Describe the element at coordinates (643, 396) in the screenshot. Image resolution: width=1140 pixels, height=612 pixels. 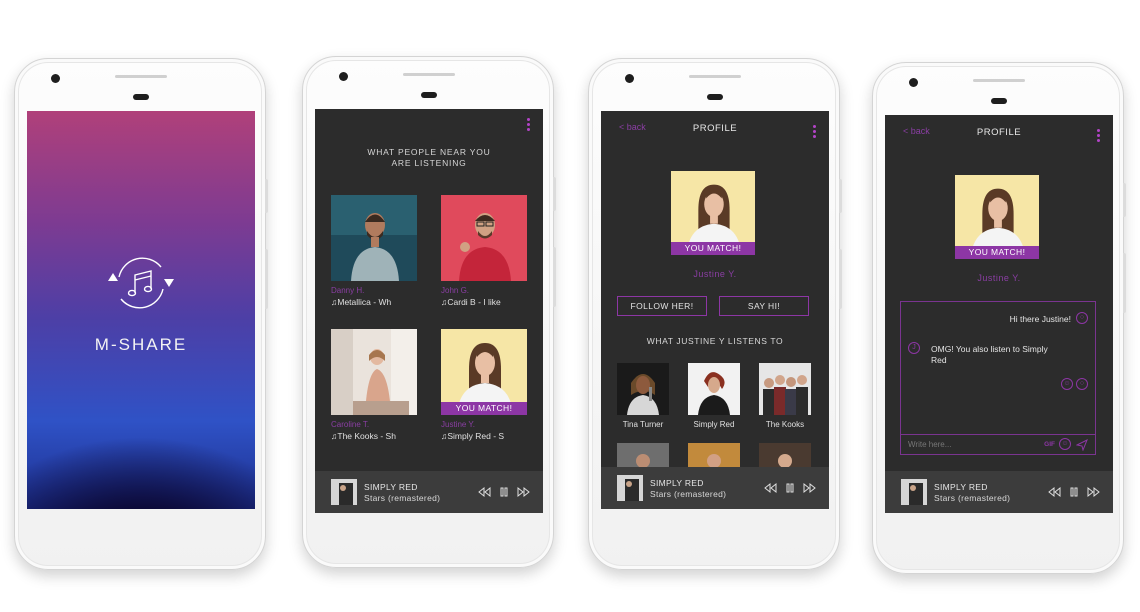
I see `artist-tile-tina: Tina Turner` at that location.